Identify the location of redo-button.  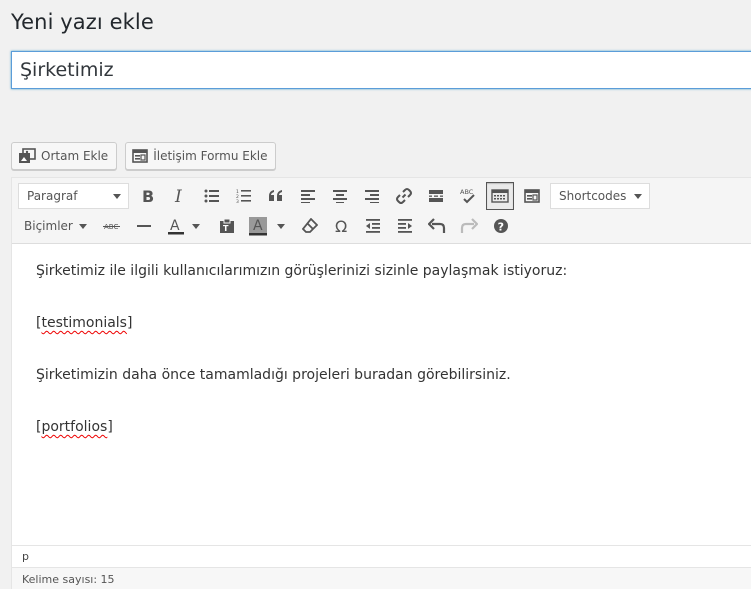
(469, 226).